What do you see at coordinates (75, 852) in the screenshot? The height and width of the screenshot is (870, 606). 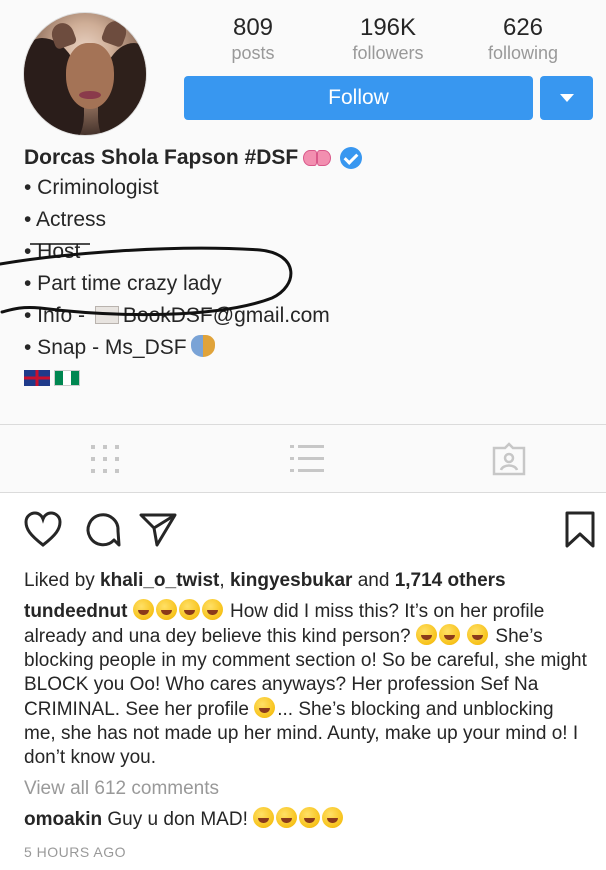 I see `post-timestamp: 5 HOURS AGO` at bounding box center [75, 852].